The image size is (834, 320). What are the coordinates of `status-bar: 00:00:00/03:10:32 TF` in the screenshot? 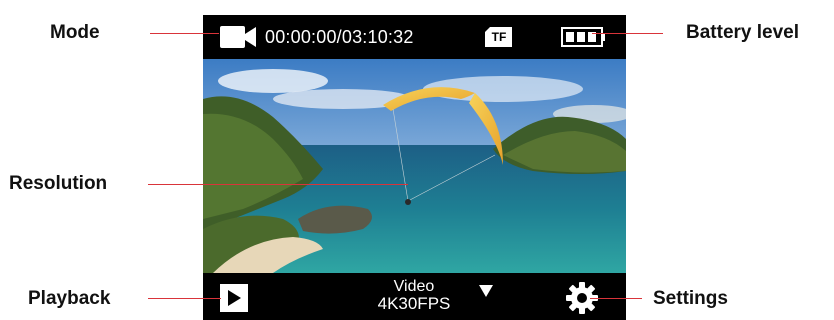 It's located at (414, 37).